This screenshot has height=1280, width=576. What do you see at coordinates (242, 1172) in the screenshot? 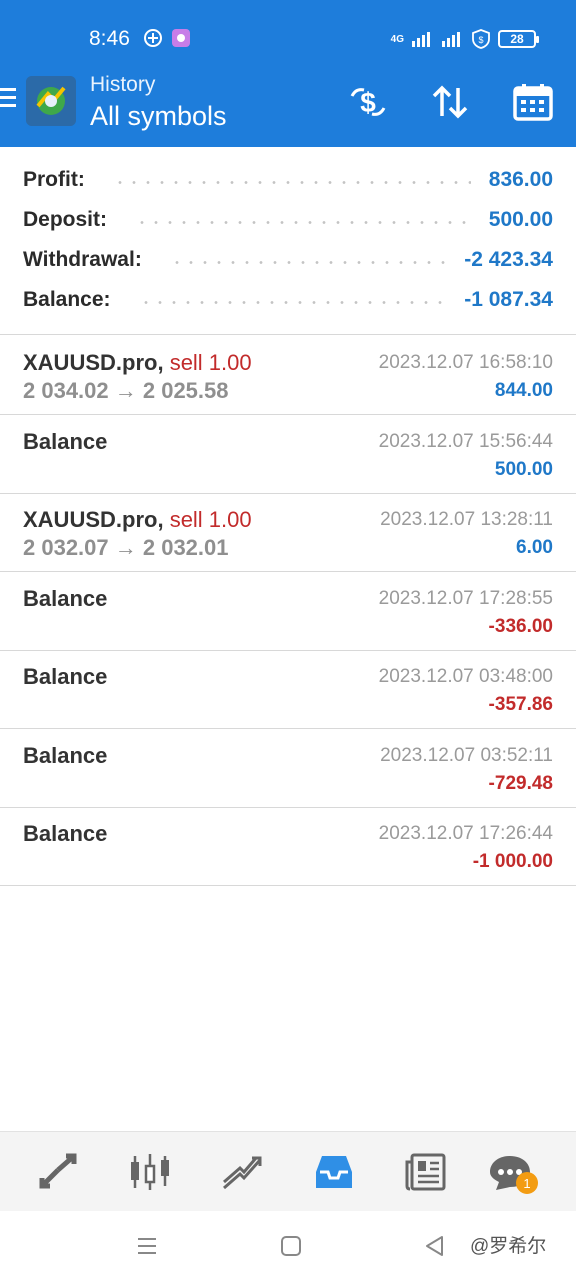
I see `trade-icon` at bounding box center [242, 1172].